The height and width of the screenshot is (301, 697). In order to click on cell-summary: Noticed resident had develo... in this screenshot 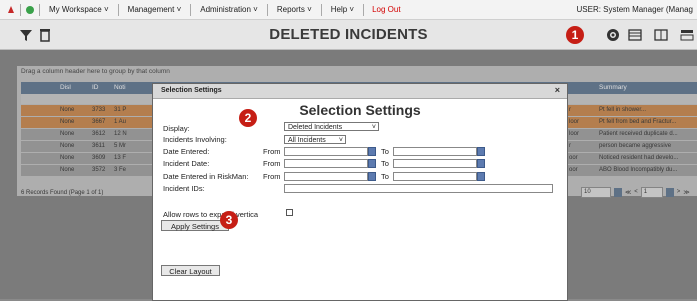, I will do `click(639, 158)`.